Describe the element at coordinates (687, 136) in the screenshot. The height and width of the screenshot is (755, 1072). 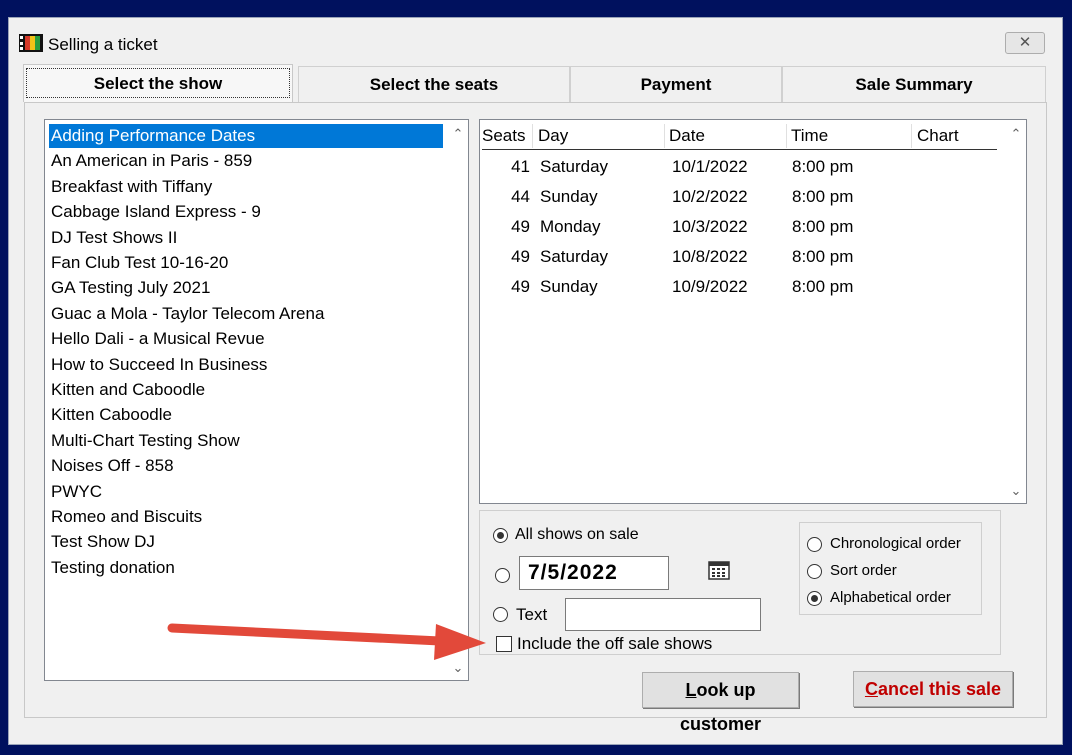
I see `col-header-date: Date` at that location.